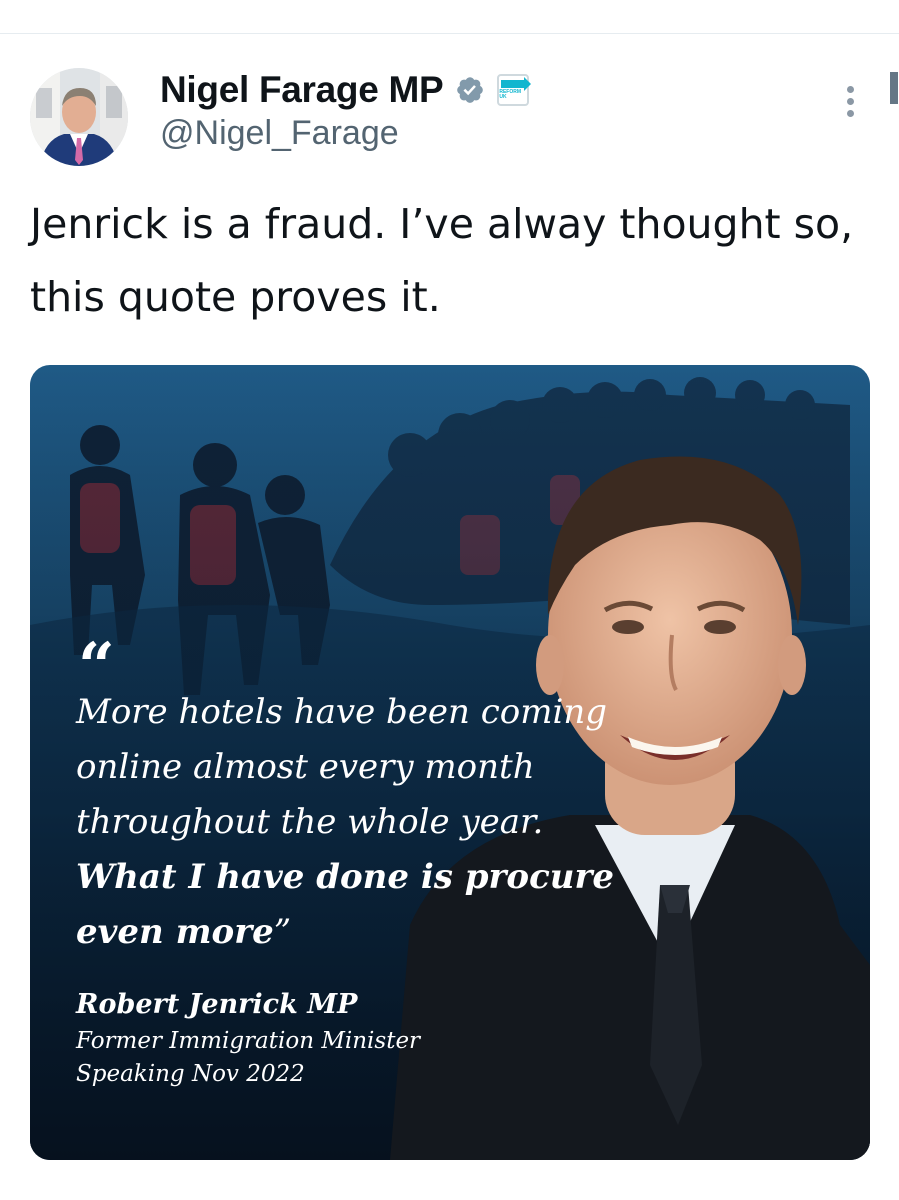 The width and height of the screenshot is (899, 1200). Describe the element at coordinates (510, 94) in the screenshot. I see `affiliation-text: REFORM UK` at that location.